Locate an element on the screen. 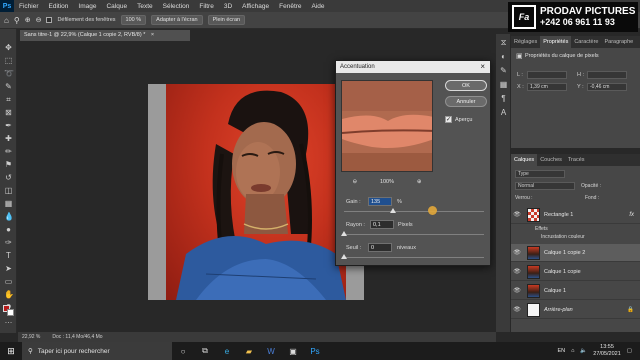 The height and width of the screenshot is (360, 640). scroll-all-checkbox is located at coordinates (49, 20).